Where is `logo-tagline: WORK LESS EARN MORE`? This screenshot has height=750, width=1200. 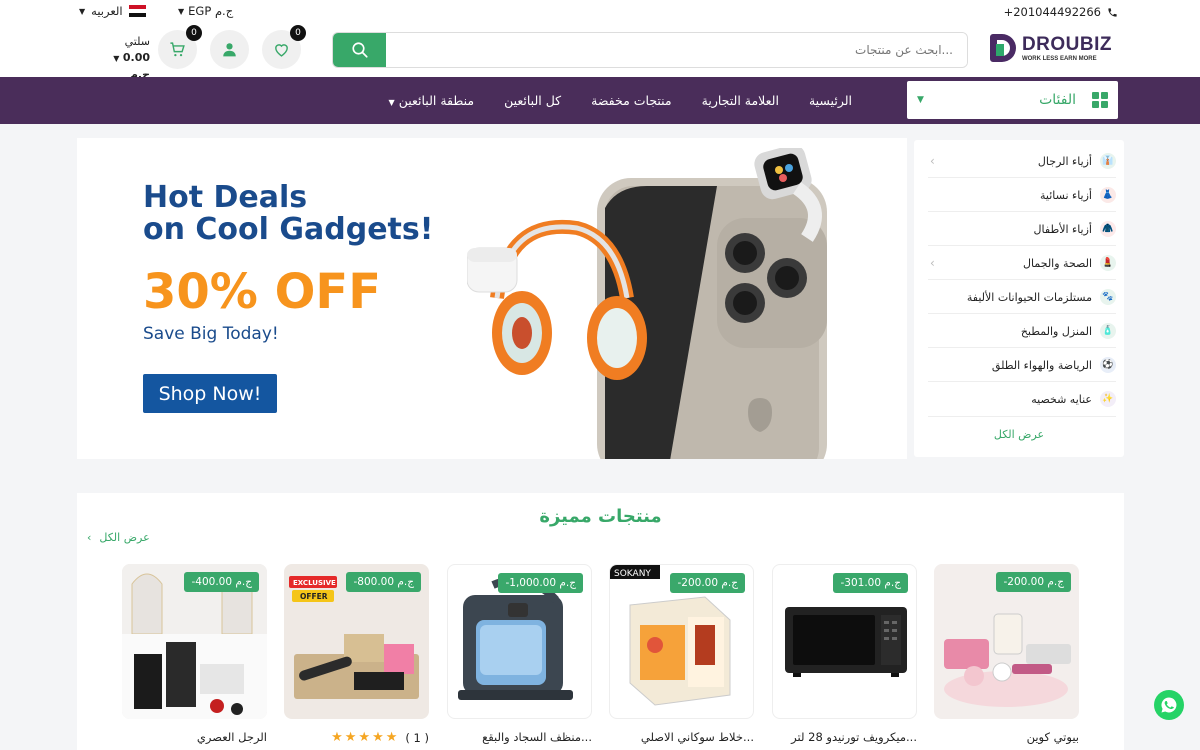
logo-tagline: WORK LESS EARN MORE is located at coordinates (1059, 58).